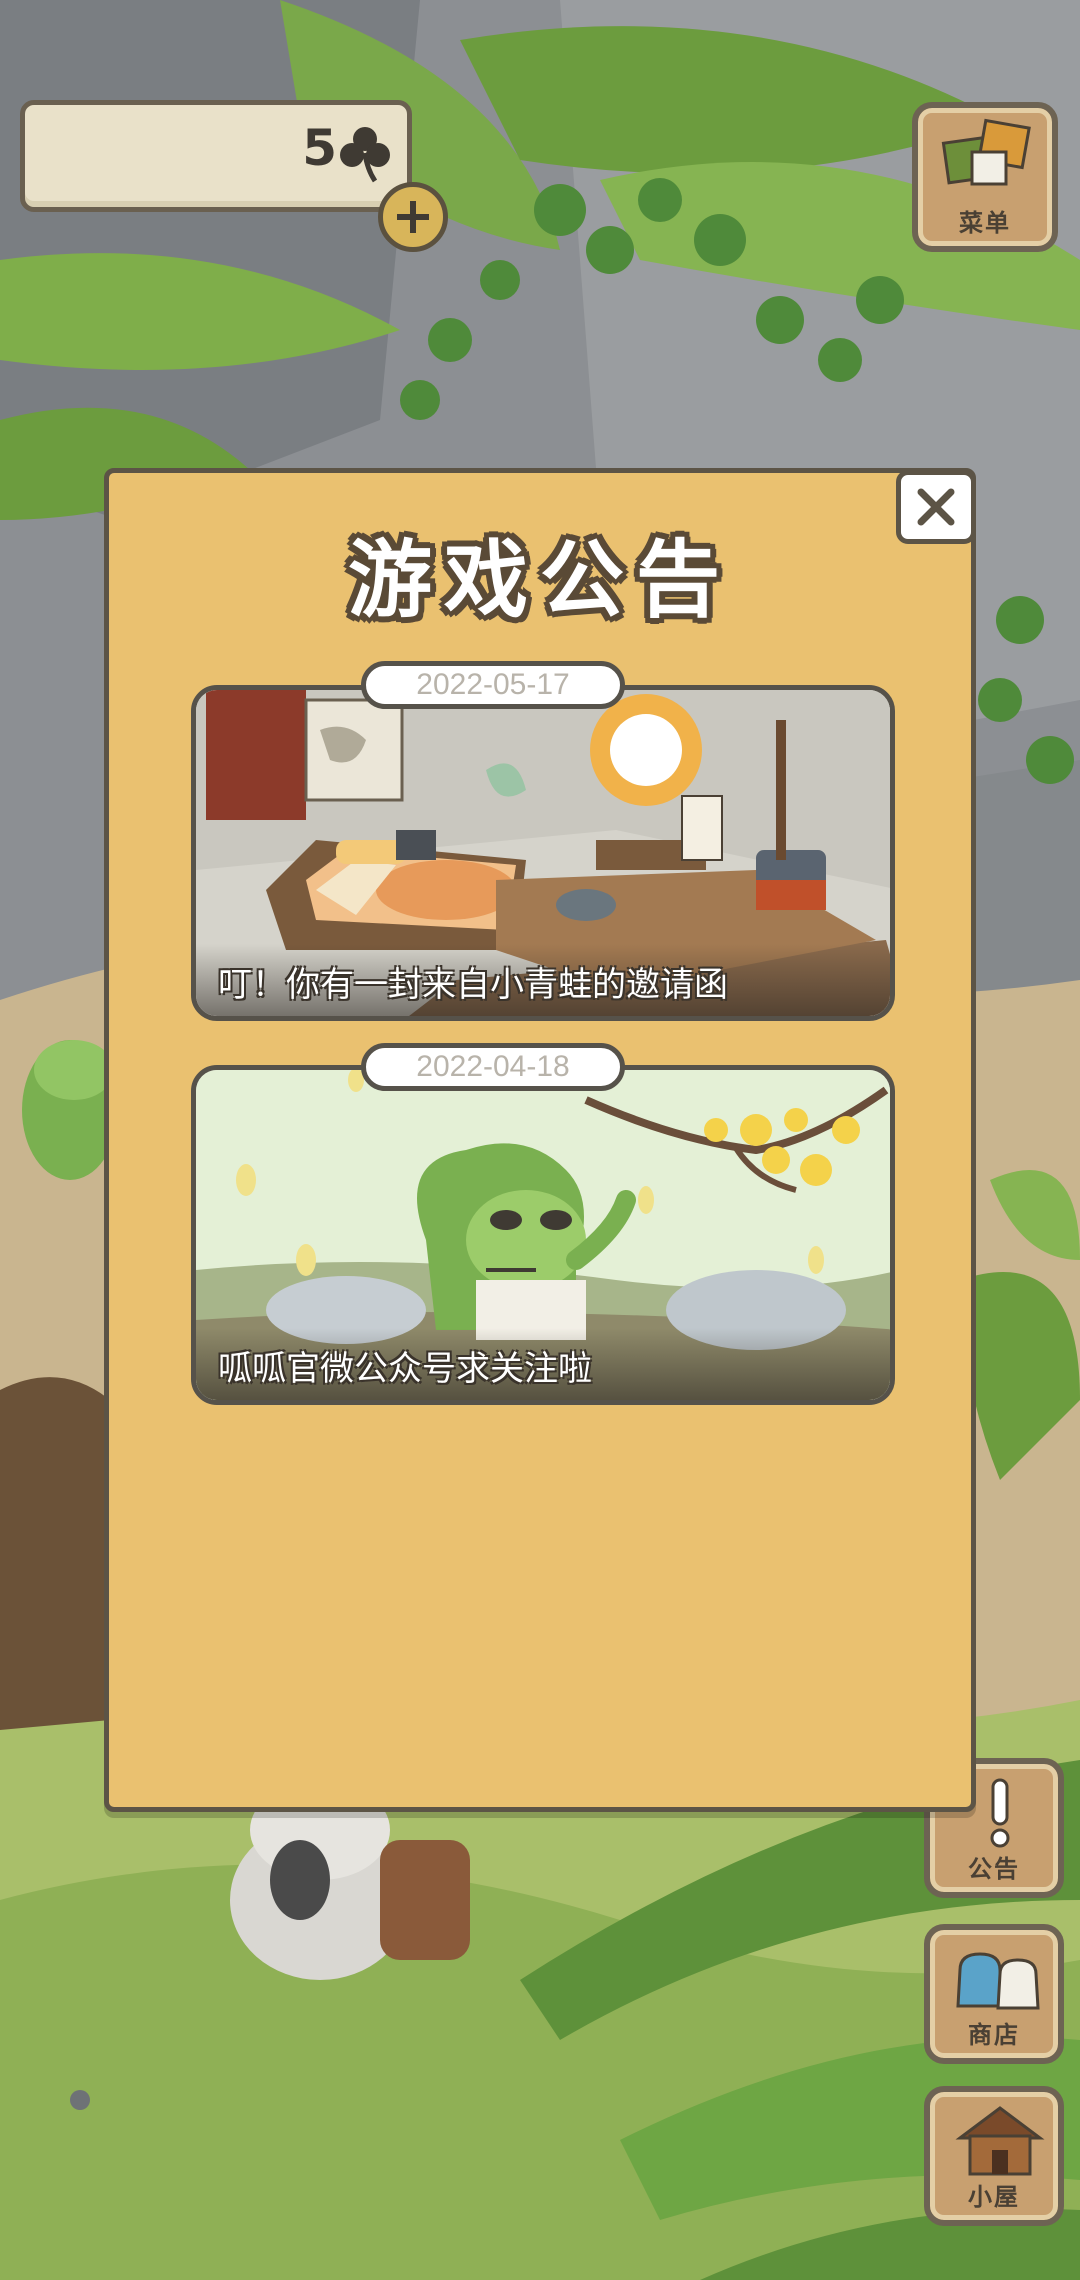 The image size is (1080, 2280). Describe the element at coordinates (216, 156) in the screenshot. I see `clover-counter: 5` at that location.